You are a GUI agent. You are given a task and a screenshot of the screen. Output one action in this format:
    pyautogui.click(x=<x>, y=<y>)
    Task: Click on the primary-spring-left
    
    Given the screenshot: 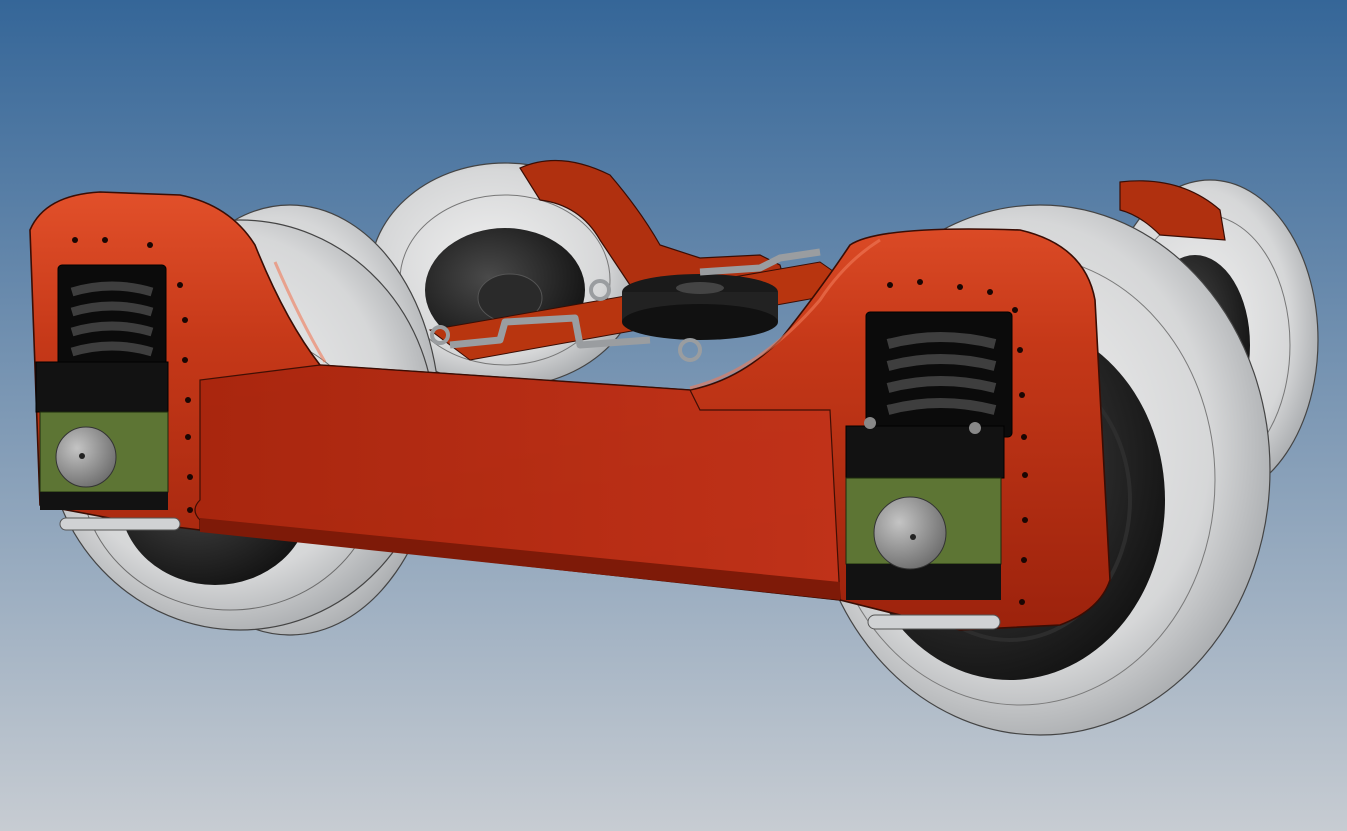 What is the action you would take?
    pyautogui.click(x=112, y=320)
    